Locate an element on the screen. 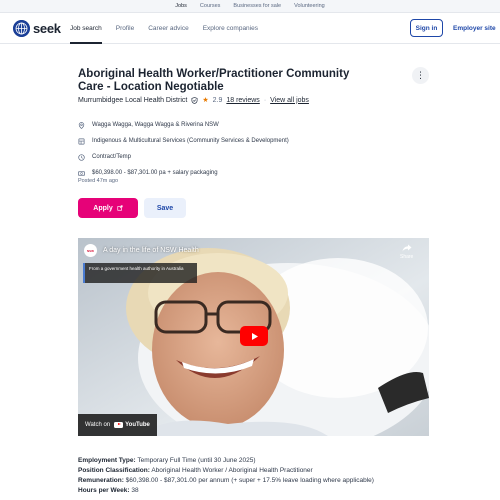 The height and width of the screenshot is (500, 500). detail-work-type: Contract/Temp is located at coordinates (183, 157).